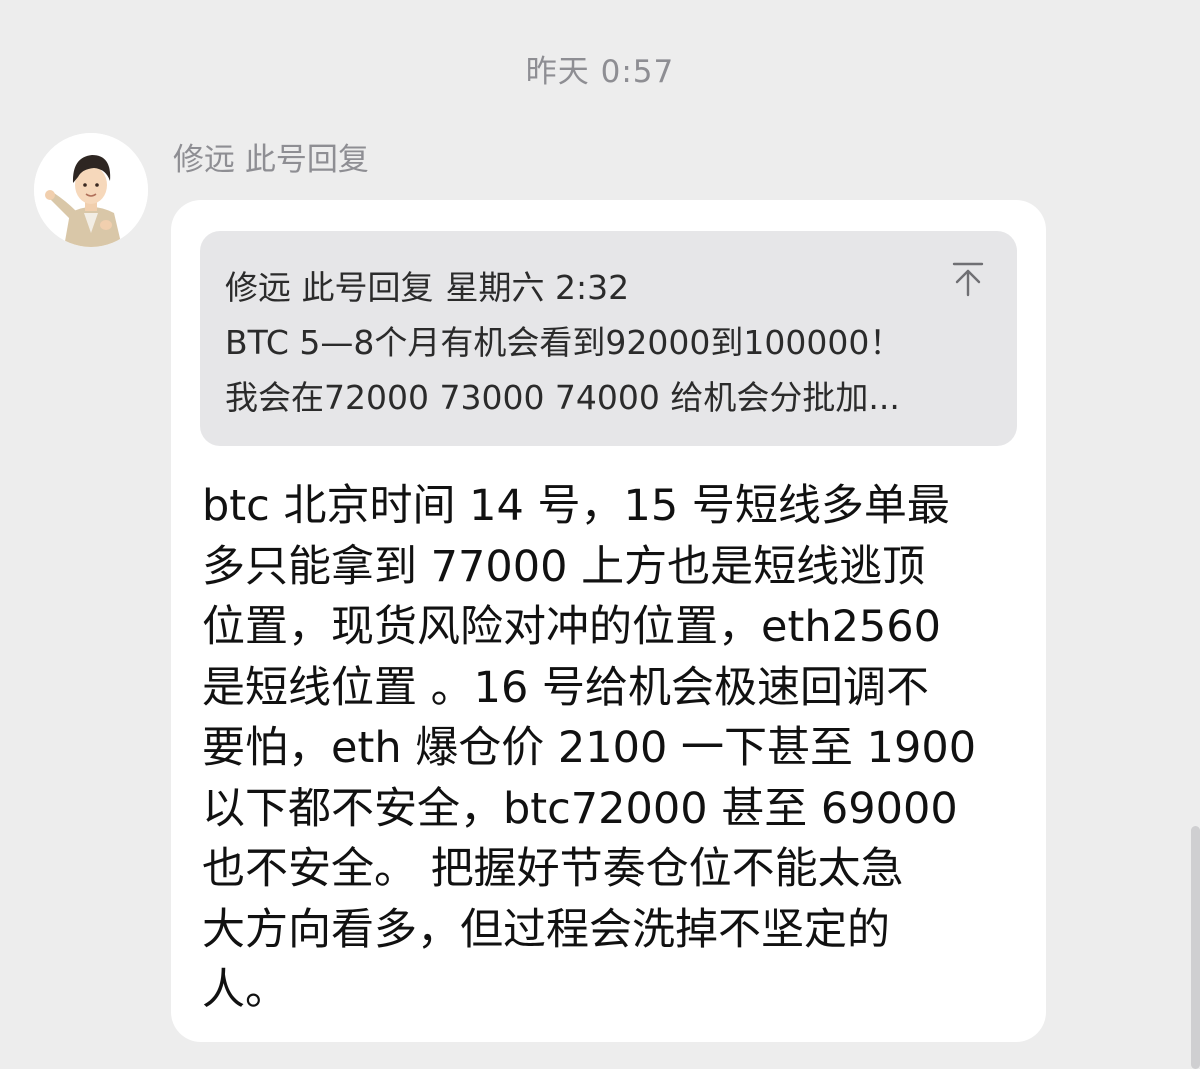  What do you see at coordinates (589, 748) in the screenshot?
I see `message-line: 要怕，eth 爆仓价 2100 一下甚至 1900` at bounding box center [589, 748].